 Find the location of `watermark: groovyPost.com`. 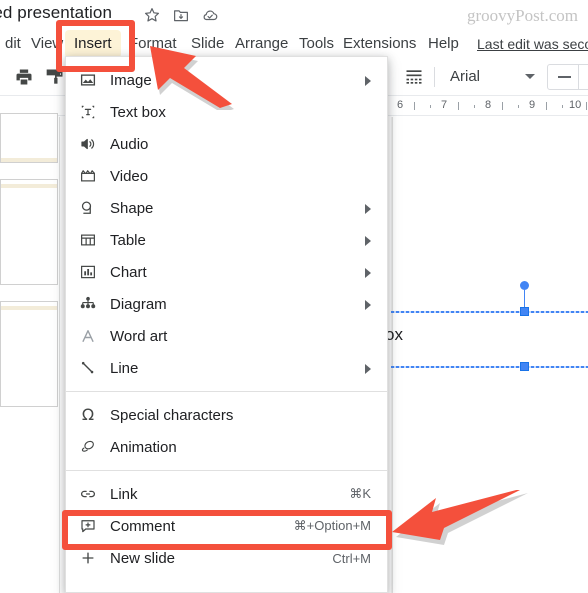

watermark: groovyPost.com is located at coordinates (522, 15).